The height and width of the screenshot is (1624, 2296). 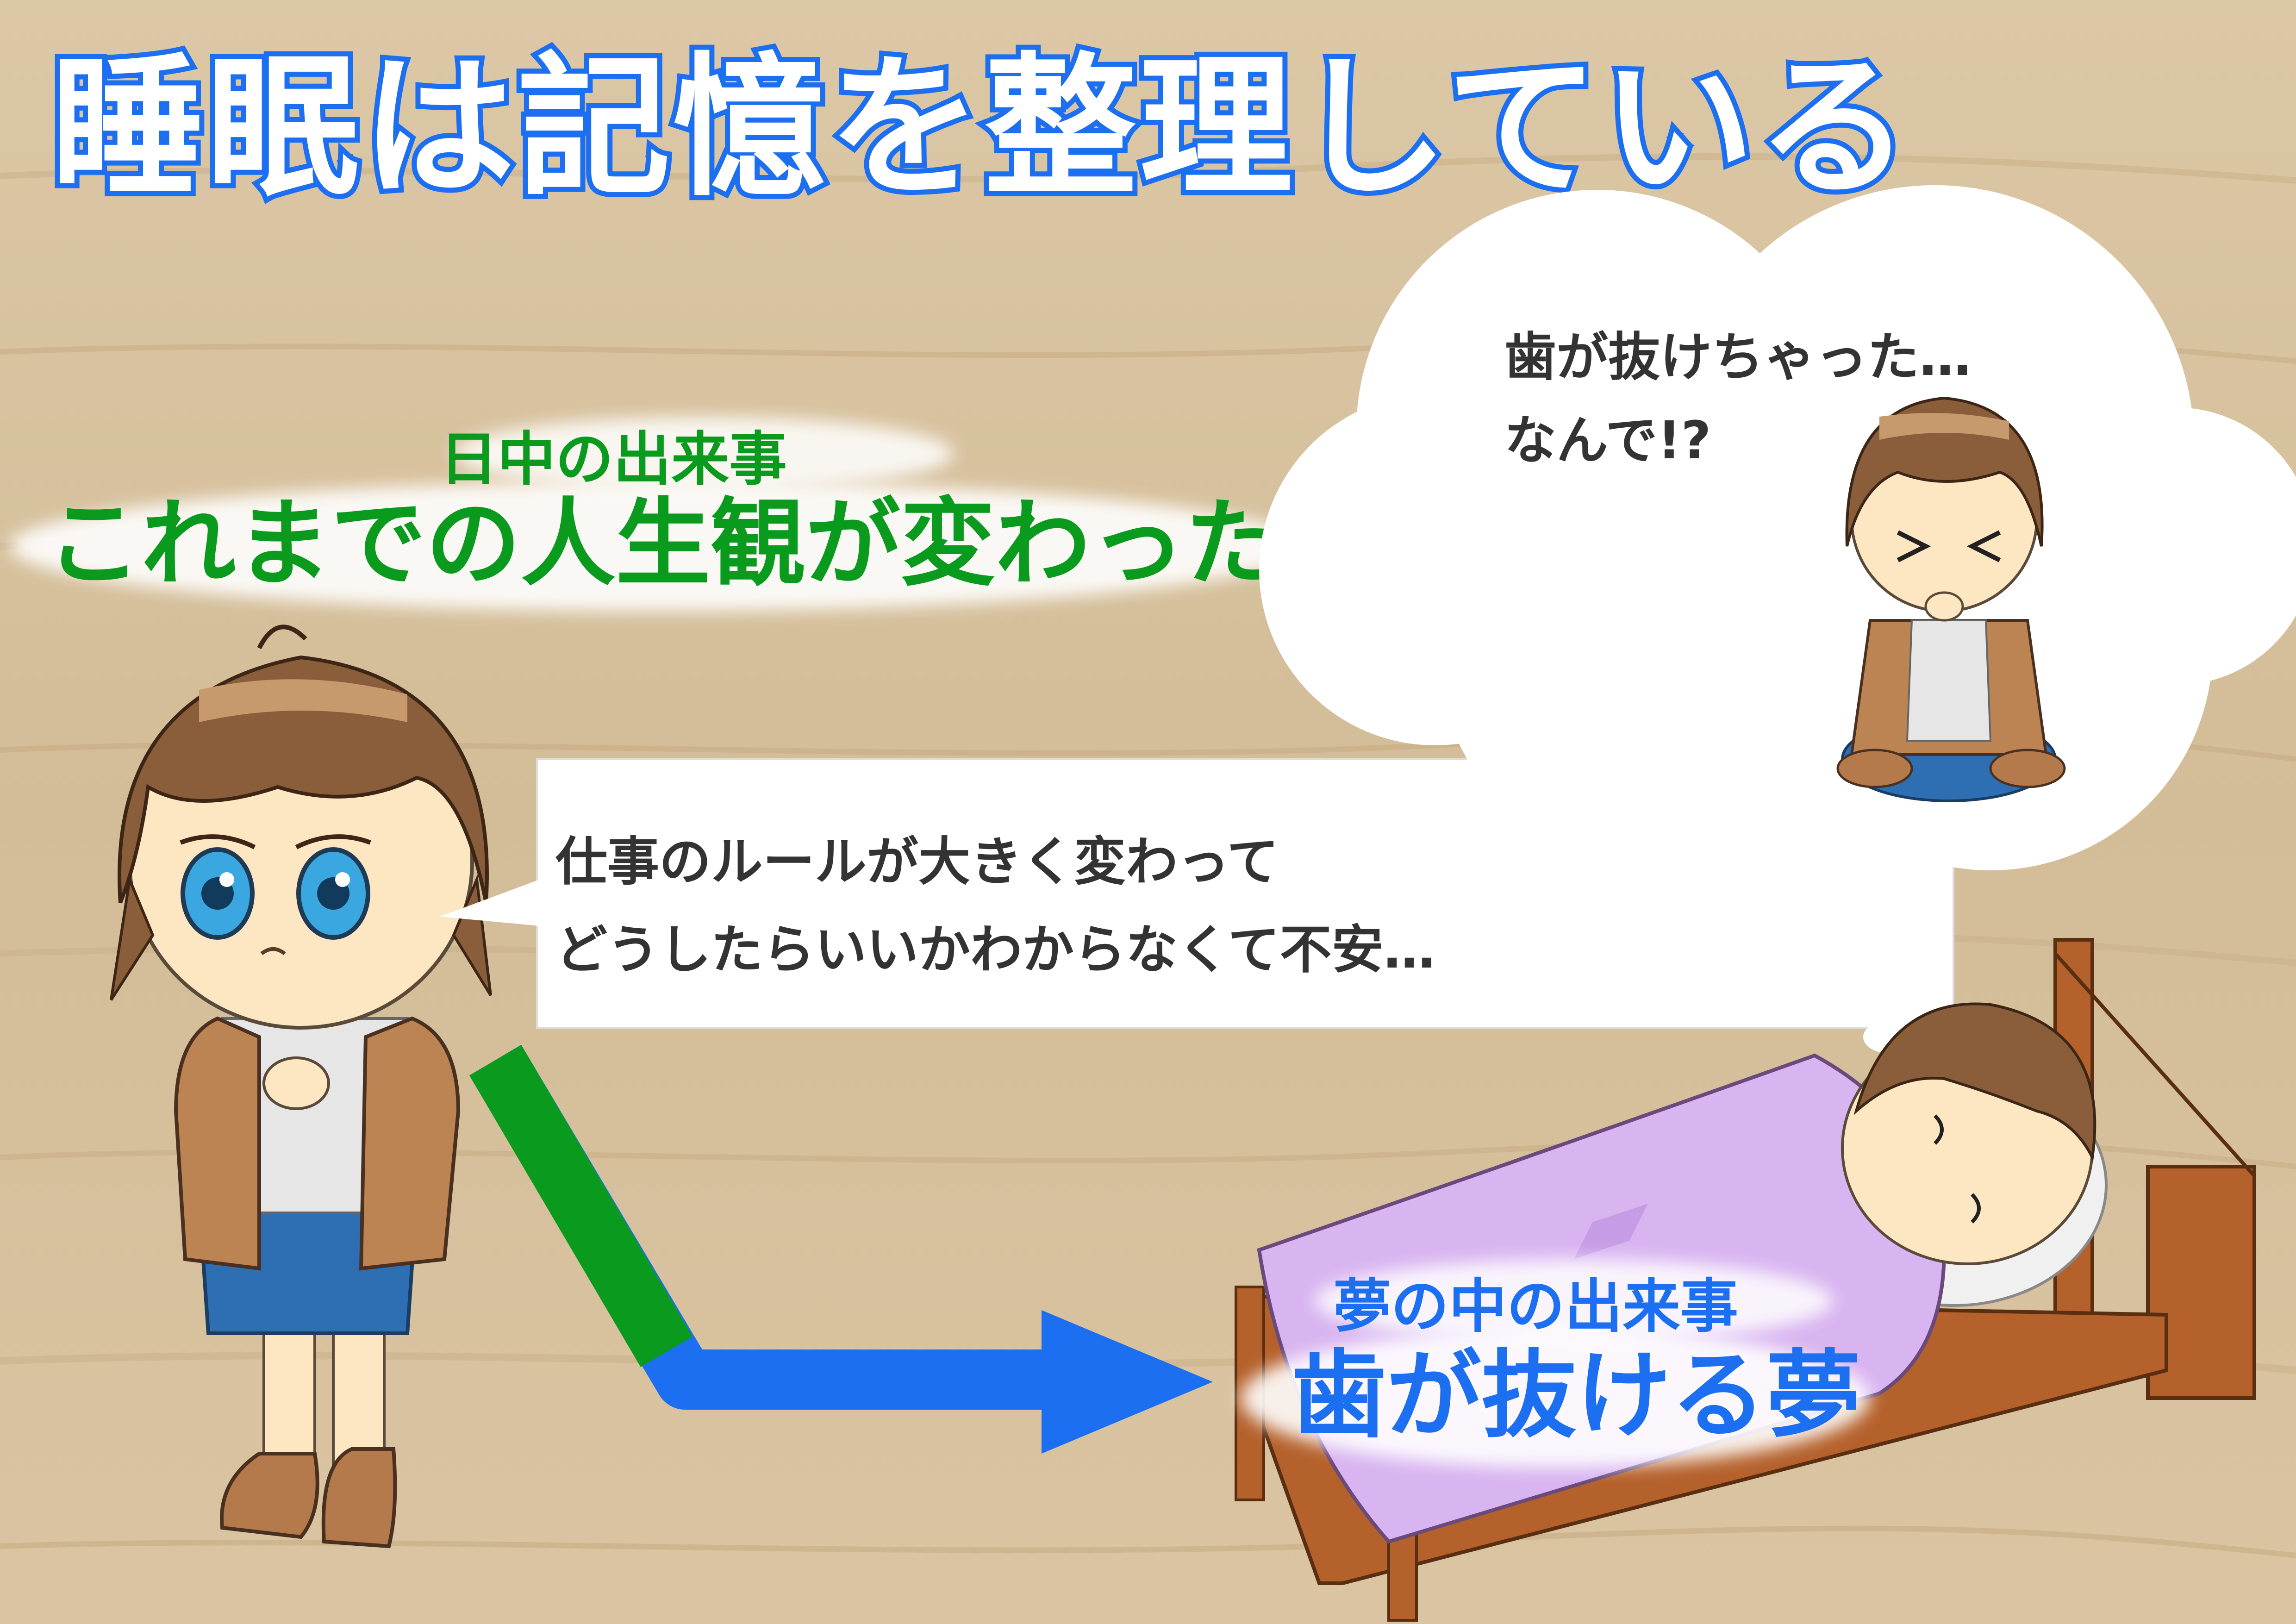 What do you see at coordinates (982, 128) in the screenshot?
I see `page-title: 睡眠は記憶を整理している` at bounding box center [982, 128].